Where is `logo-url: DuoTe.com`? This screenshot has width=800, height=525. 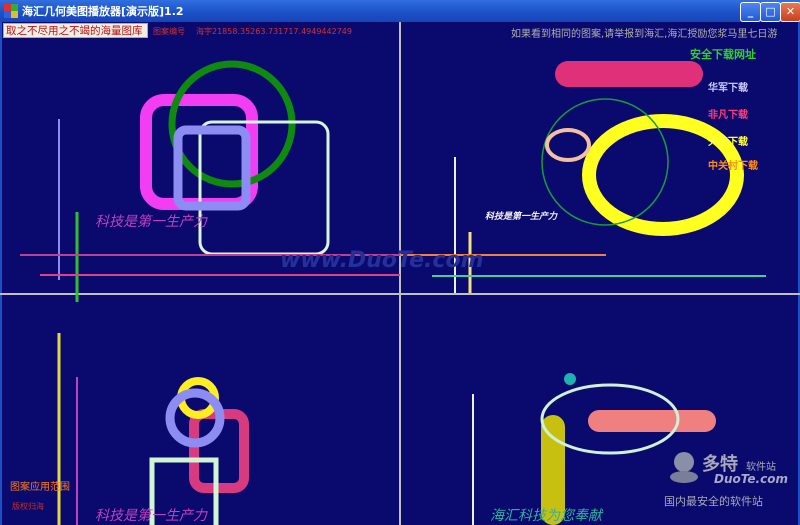
logo-url: DuoTe.com is located at coordinates (751, 479).